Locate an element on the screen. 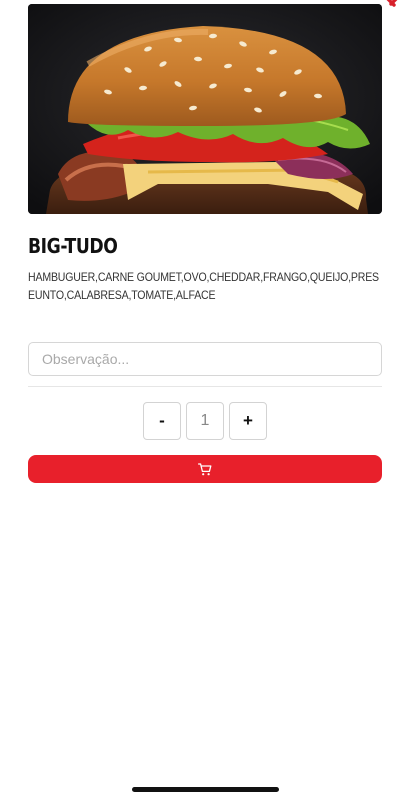  close-icon is located at coordinates (392, 3).